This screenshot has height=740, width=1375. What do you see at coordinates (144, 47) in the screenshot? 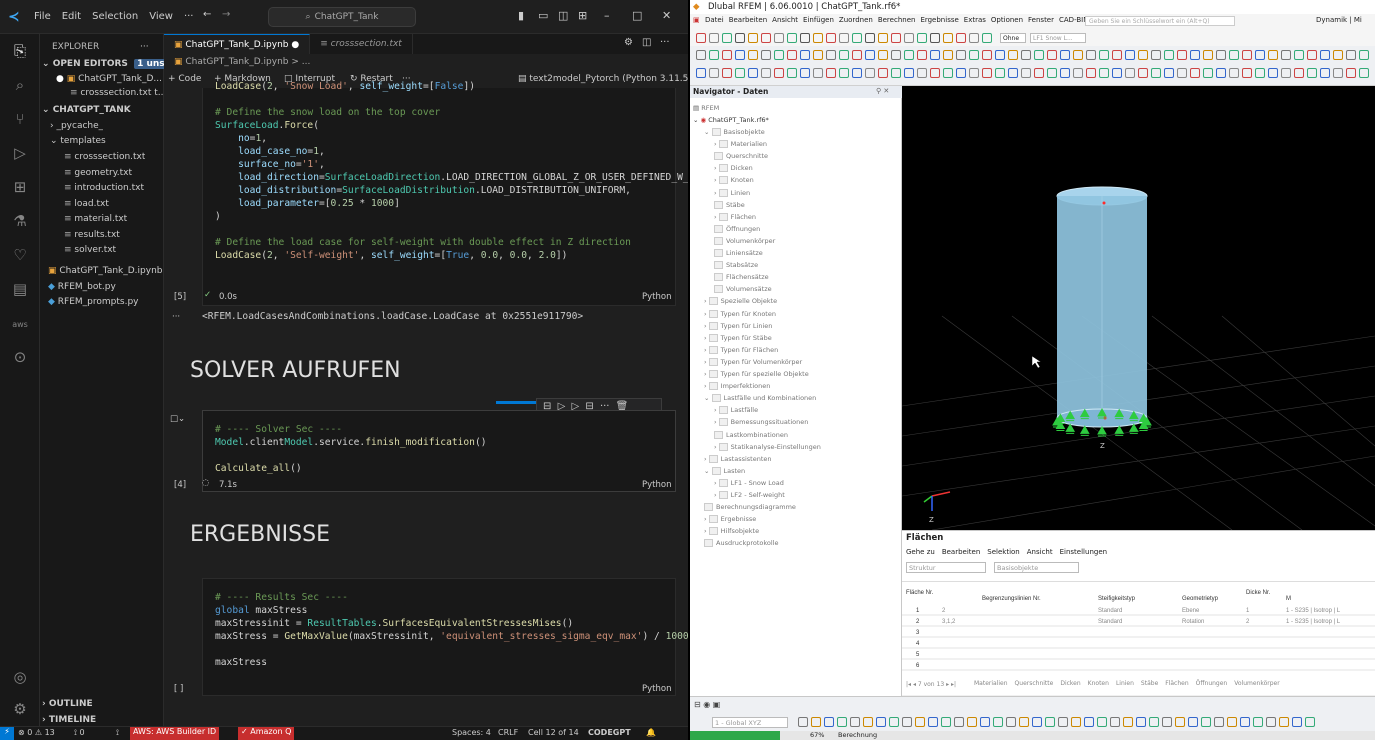
I see `explorer-more-icon: ···` at bounding box center [144, 47].